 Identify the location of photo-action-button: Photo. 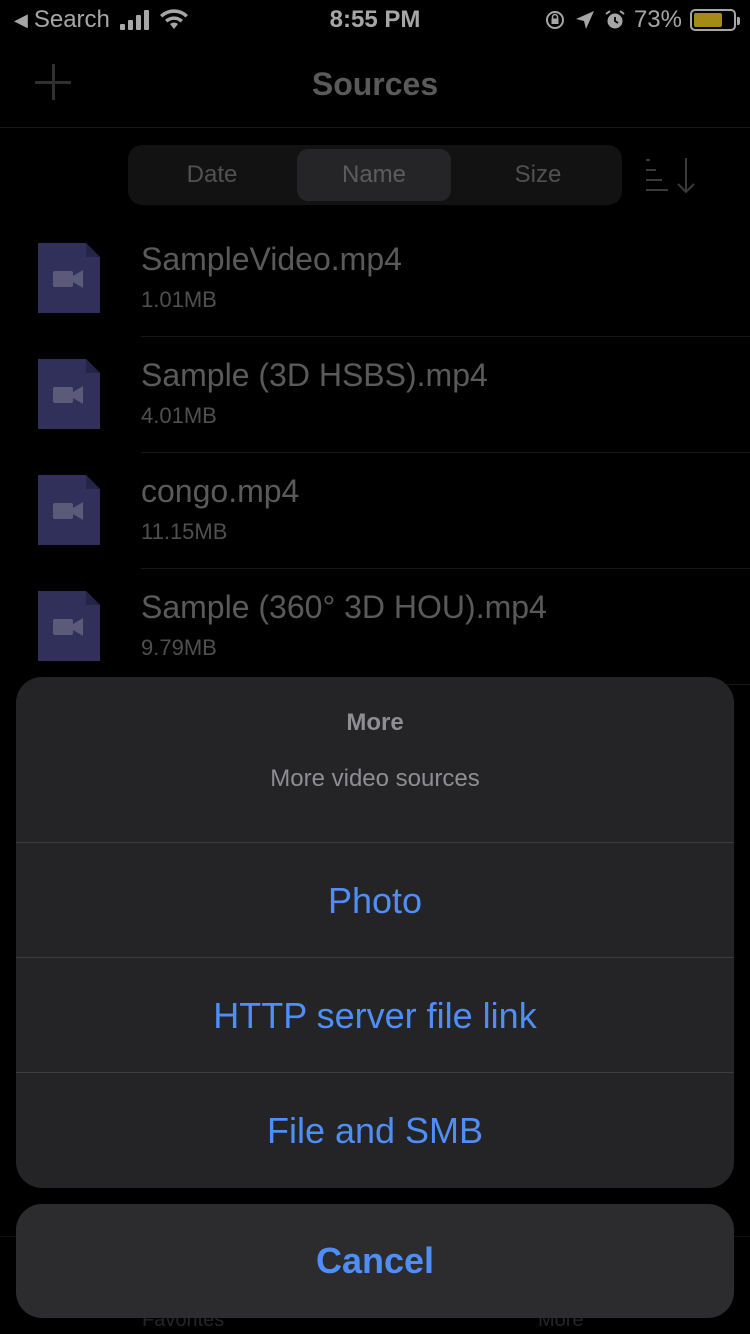
(375, 900).